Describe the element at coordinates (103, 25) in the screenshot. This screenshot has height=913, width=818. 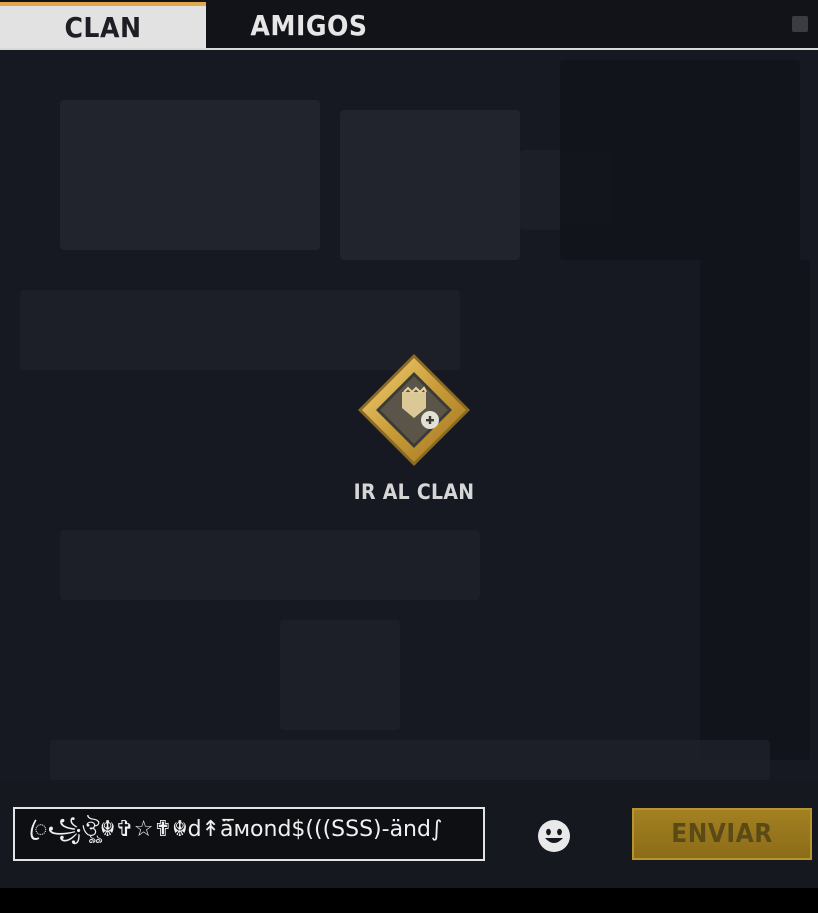
I see `tab-clan: CLAN` at that location.